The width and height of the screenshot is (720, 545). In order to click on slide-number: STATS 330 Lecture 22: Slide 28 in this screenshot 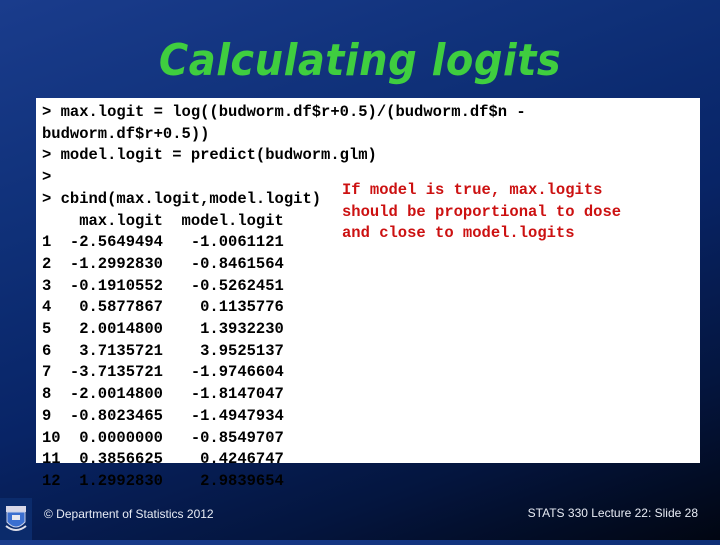, I will do `click(612, 513)`.